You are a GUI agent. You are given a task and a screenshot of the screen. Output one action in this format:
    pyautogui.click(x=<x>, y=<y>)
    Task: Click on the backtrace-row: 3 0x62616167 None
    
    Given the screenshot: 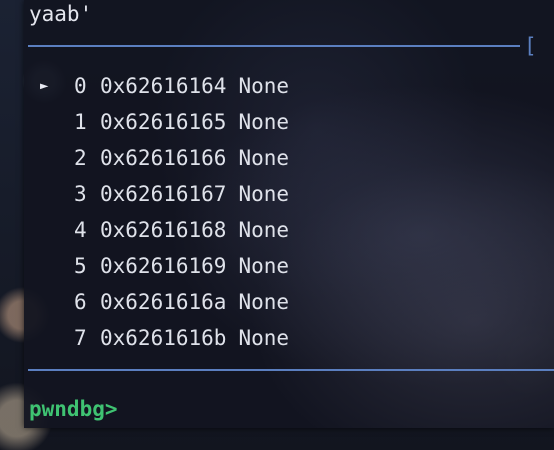 What is the action you would take?
    pyautogui.click(x=164, y=198)
    